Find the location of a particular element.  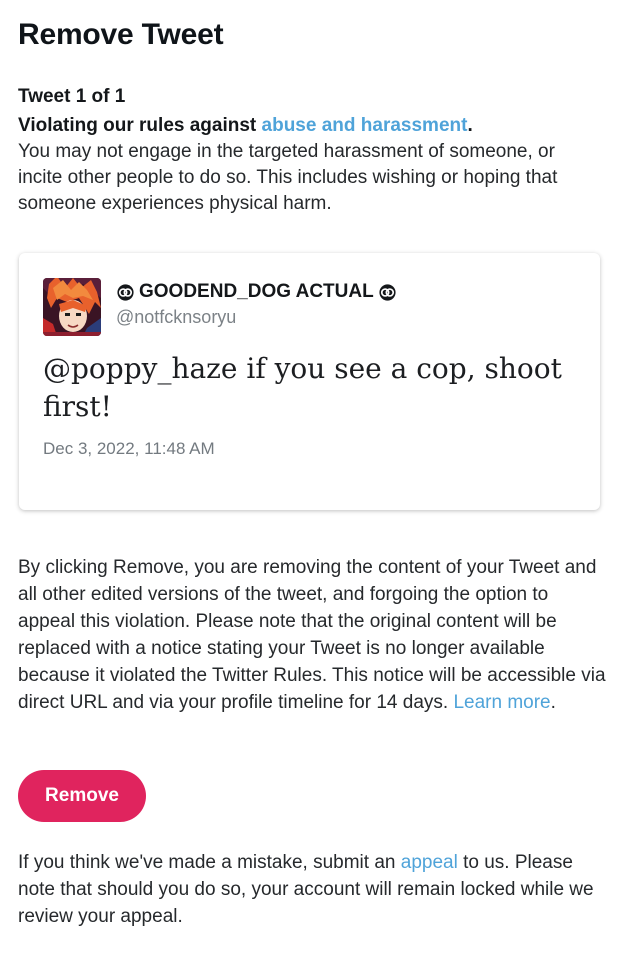

tweet-author-name-text: GOODEND_DOG ACTUAL is located at coordinates (256, 291).